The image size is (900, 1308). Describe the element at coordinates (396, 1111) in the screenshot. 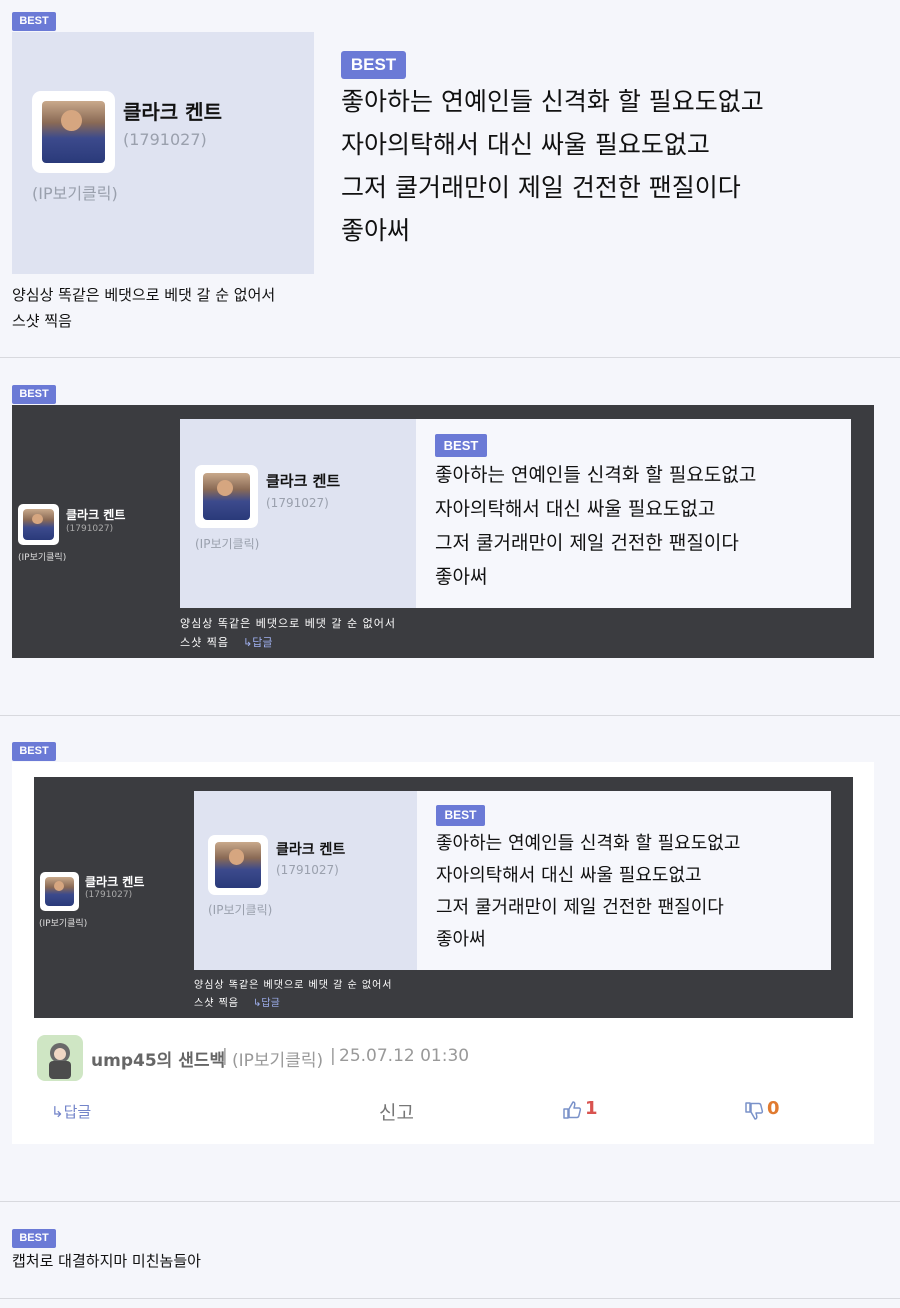

I see `report-button: 신고` at that location.